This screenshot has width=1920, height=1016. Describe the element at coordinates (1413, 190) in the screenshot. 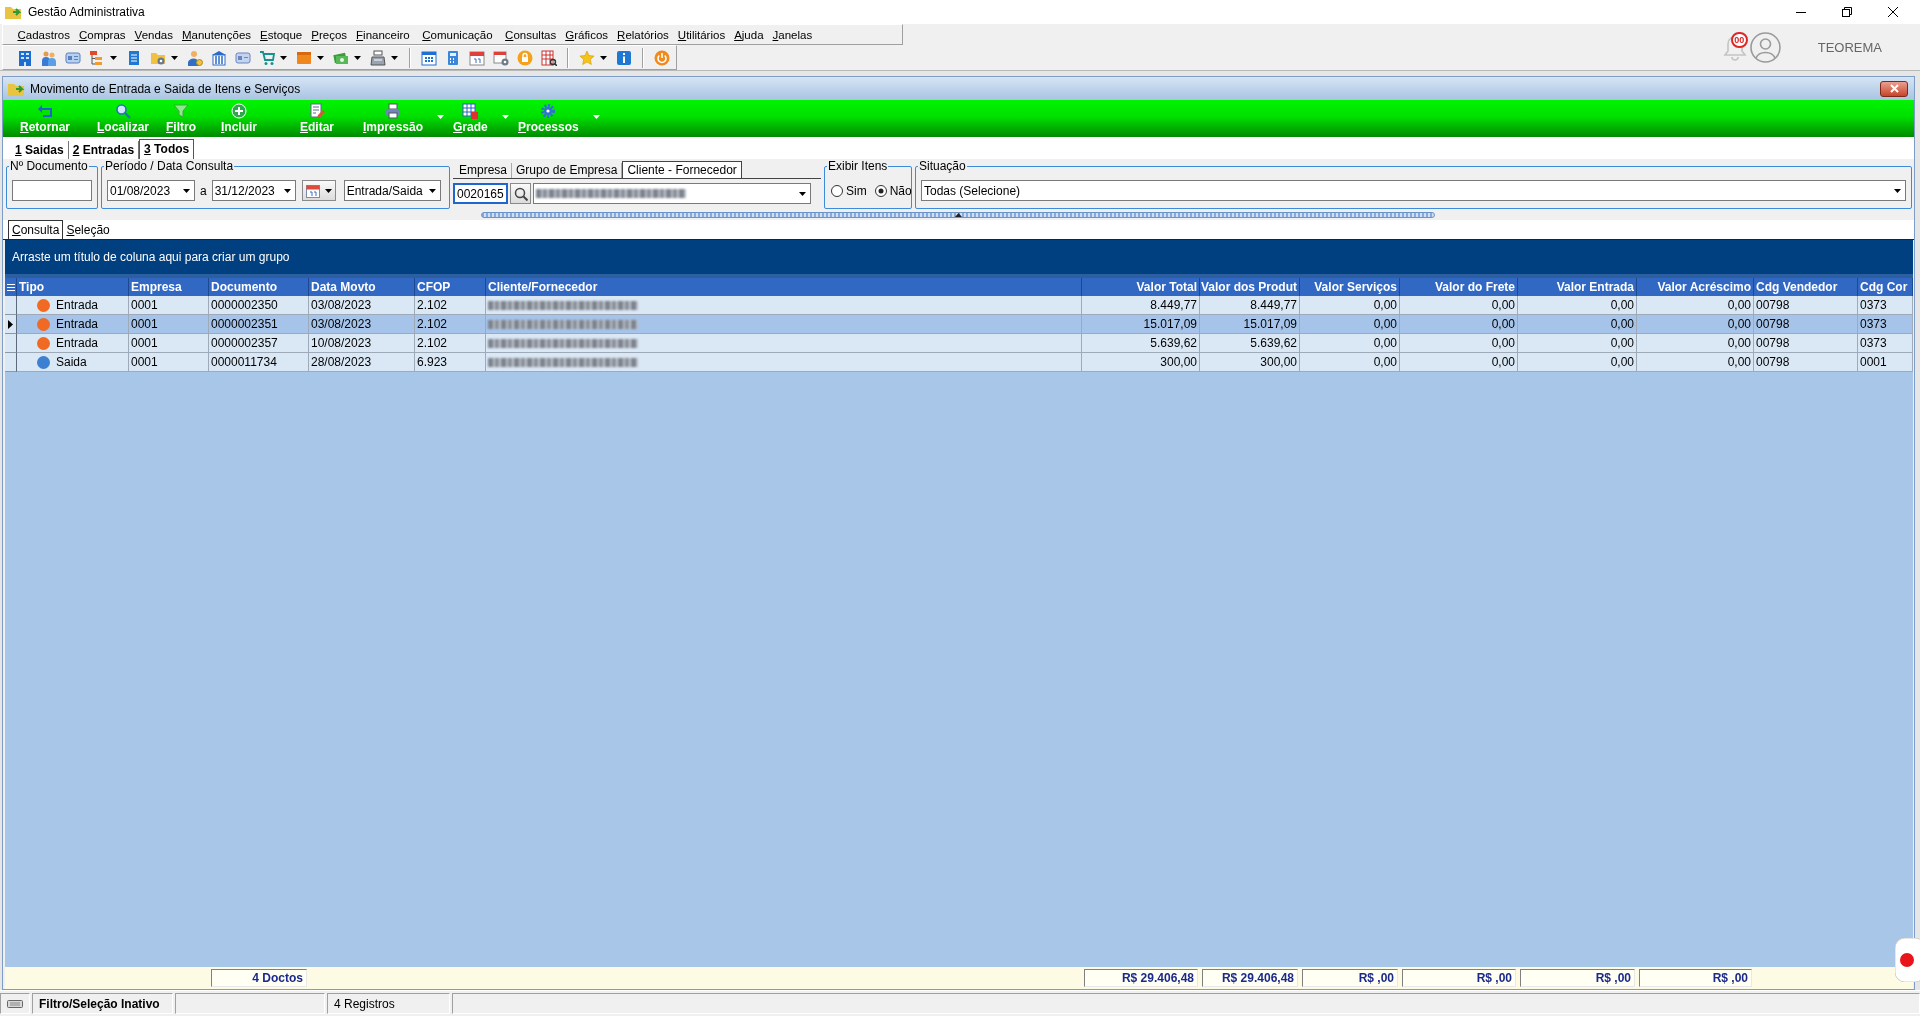

I see `situation-combo: Todas (Selecione)` at that location.